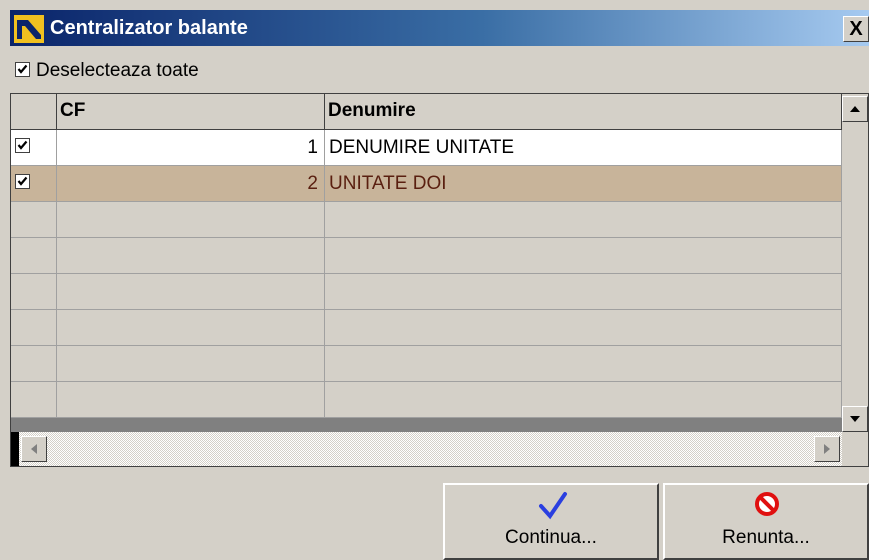 The image size is (869, 560). I want to click on close-button: X, so click(856, 29).